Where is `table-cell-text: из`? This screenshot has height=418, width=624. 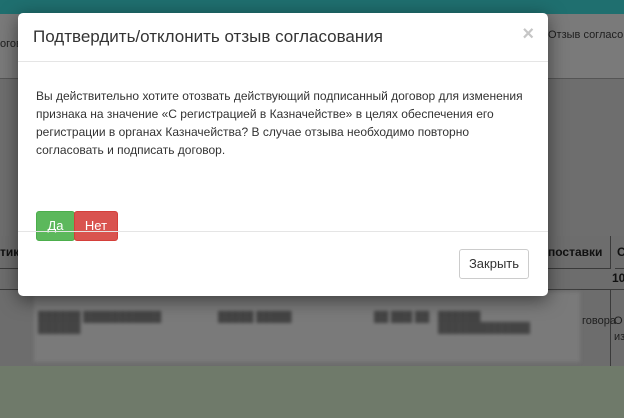 table-cell-text: из is located at coordinates (619, 337).